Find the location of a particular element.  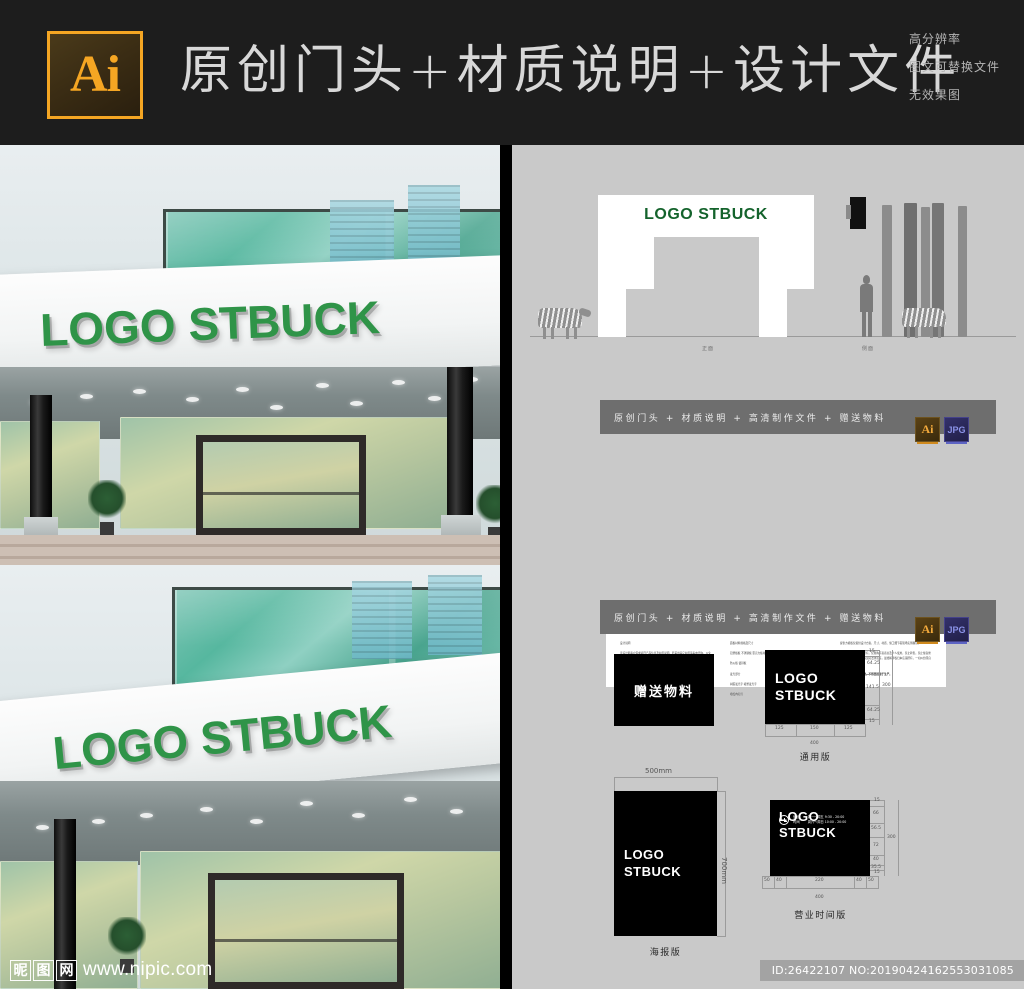

general-height-dim-5: 15 is located at coordinates (872, 721).